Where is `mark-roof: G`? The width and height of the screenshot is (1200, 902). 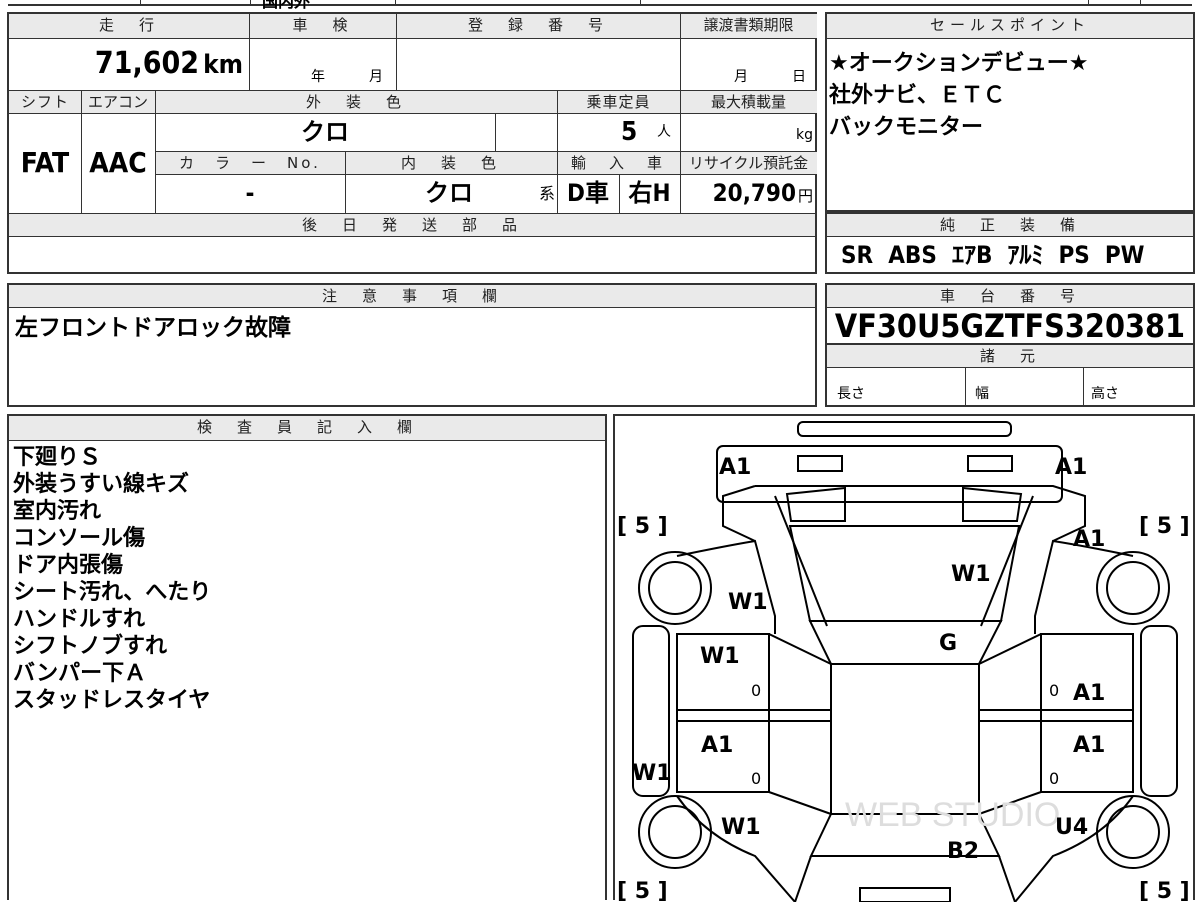
mark-roof: G is located at coordinates (948, 643).